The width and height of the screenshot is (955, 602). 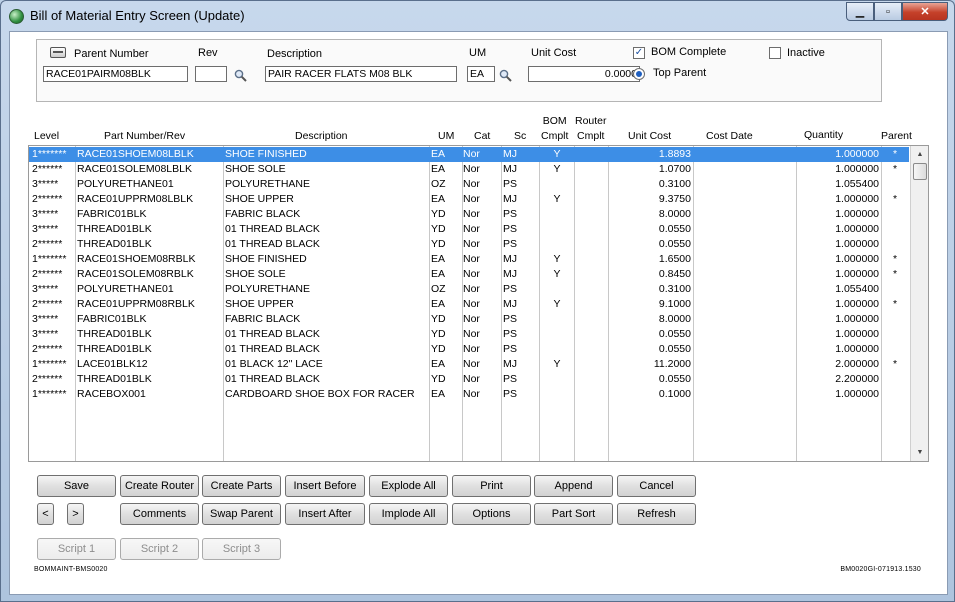 I want to click on col-cat: Cat, so click(x=482, y=136).